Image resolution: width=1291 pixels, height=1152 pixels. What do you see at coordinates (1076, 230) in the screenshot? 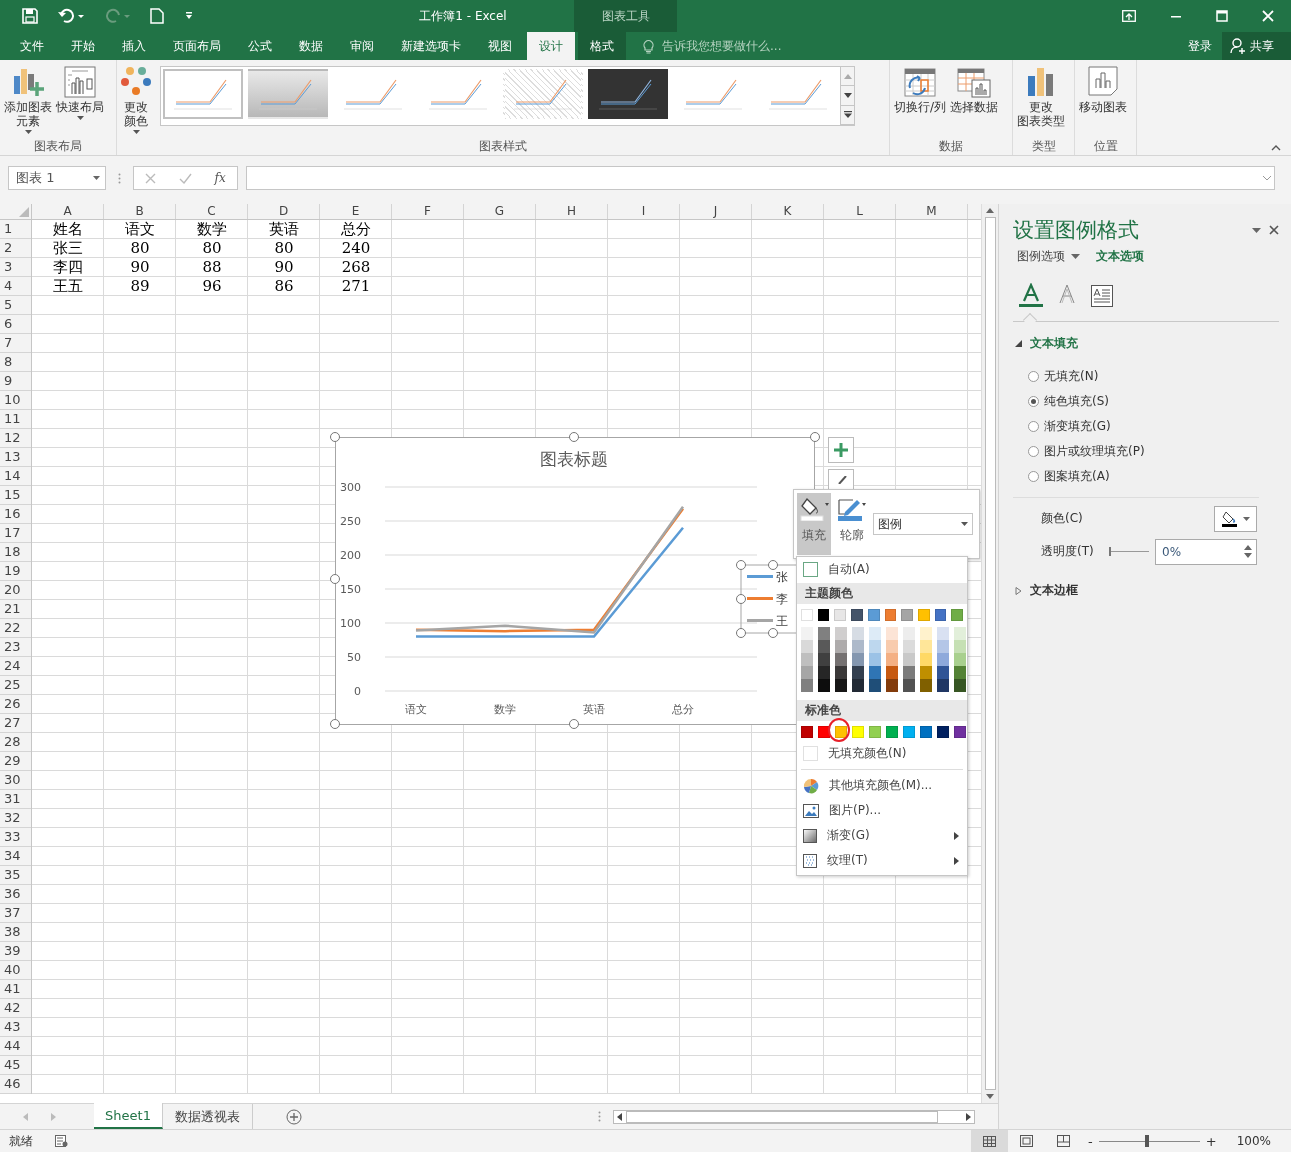
I see `pane-title: 设置图例格式` at bounding box center [1076, 230].